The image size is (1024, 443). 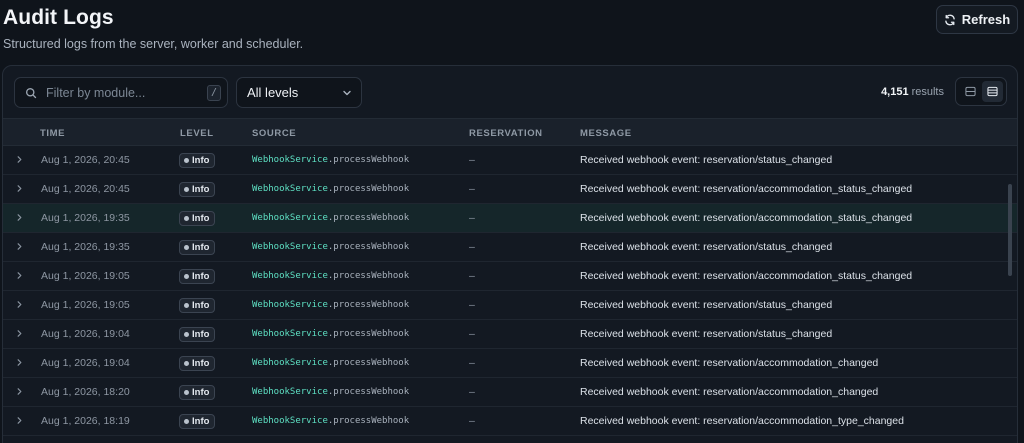 What do you see at coordinates (274, 133) in the screenshot?
I see `column-header-source: SOURCE` at bounding box center [274, 133].